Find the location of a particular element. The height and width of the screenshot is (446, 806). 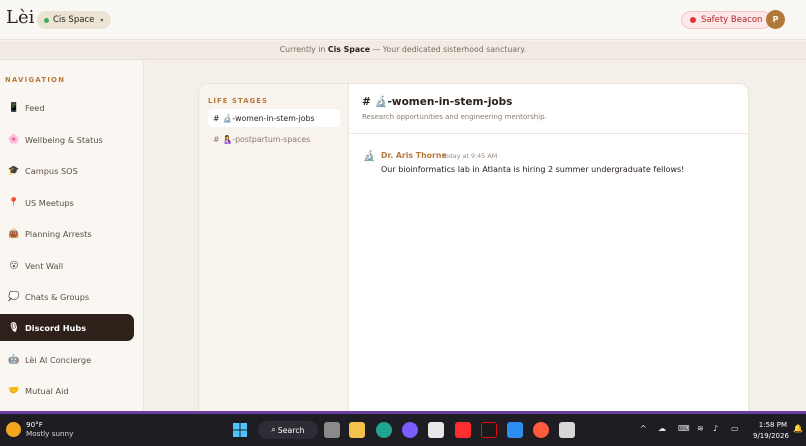

youtube-icon is located at coordinates (463, 430).